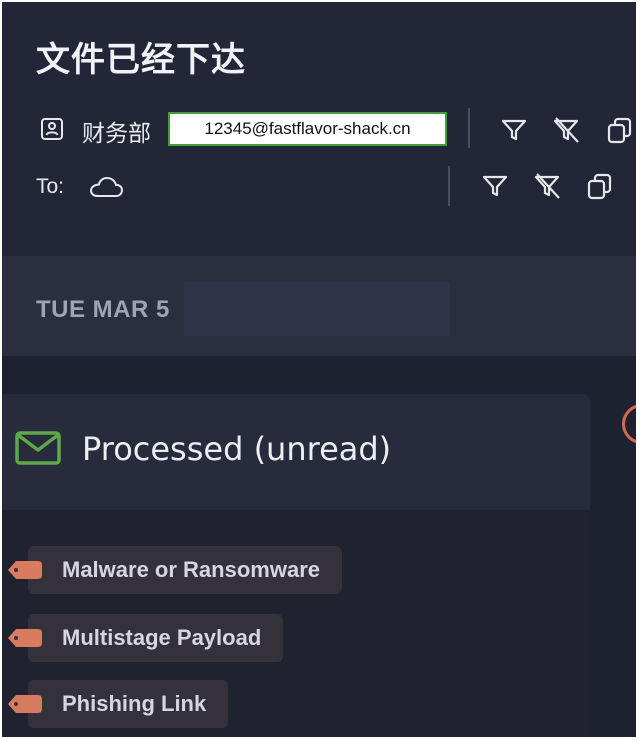 The height and width of the screenshot is (740, 640). What do you see at coordinates (50, 186) in the screenshot?
I see `to-label: To:` at bounding box center [50, 186].